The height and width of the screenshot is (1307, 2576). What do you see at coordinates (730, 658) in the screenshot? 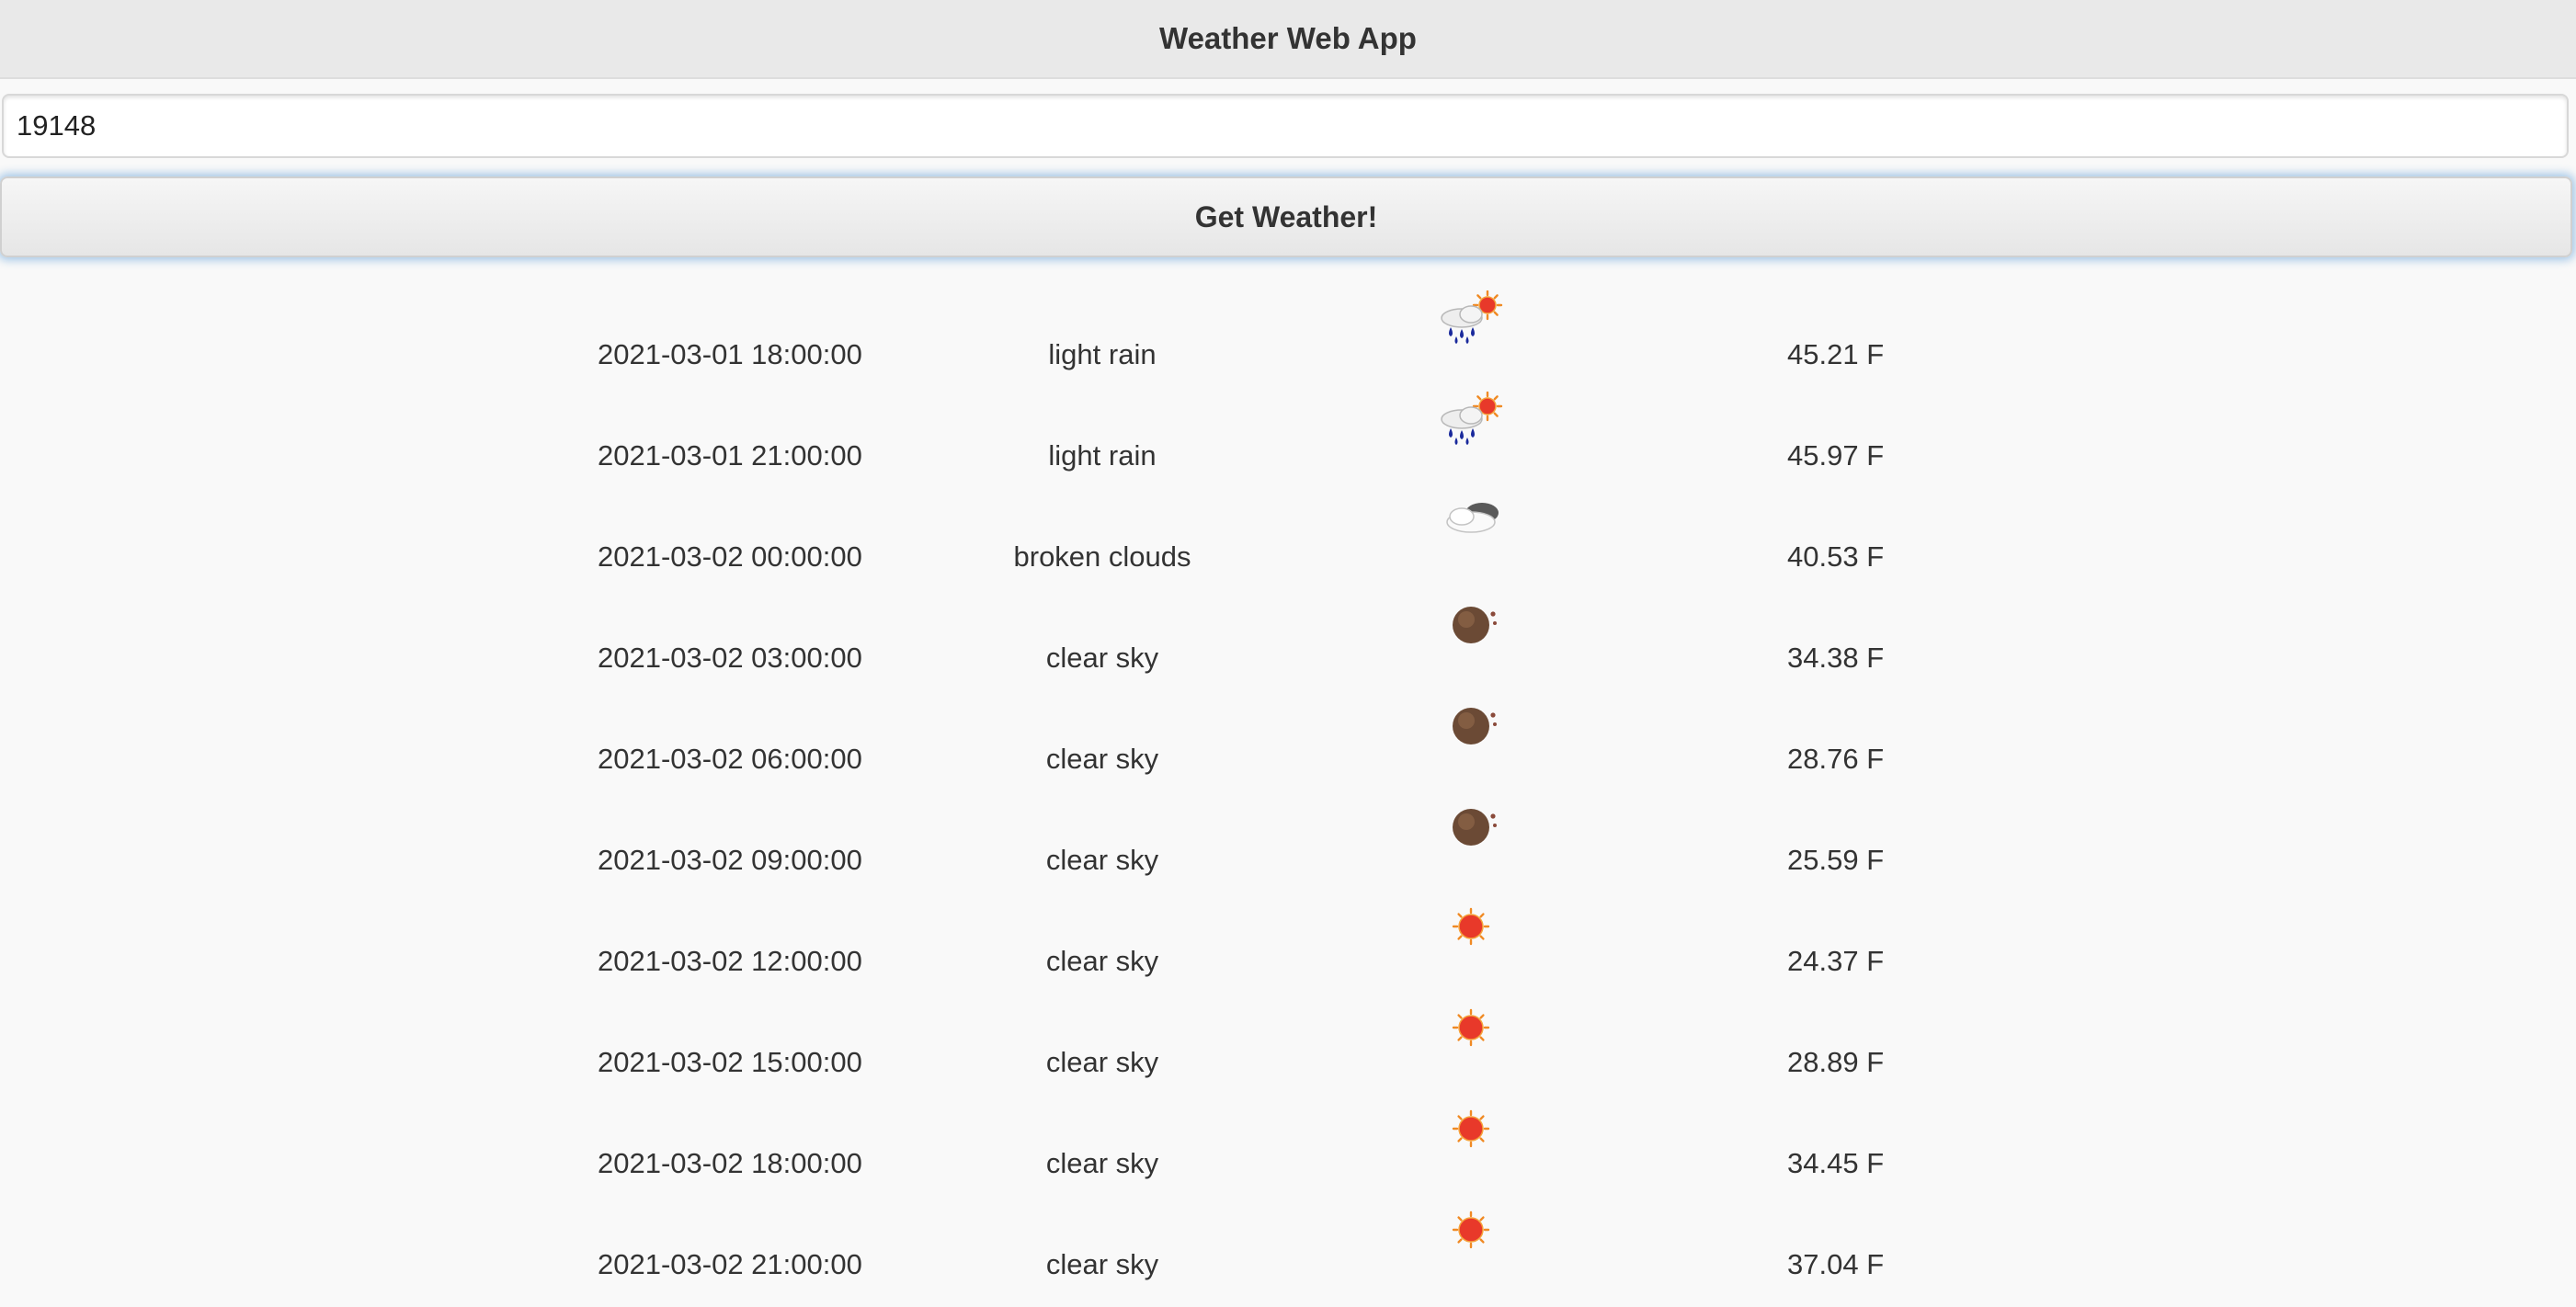
I see `forecast-time: 2021-03-02 03:00:00` at bounding box center [730, 658].